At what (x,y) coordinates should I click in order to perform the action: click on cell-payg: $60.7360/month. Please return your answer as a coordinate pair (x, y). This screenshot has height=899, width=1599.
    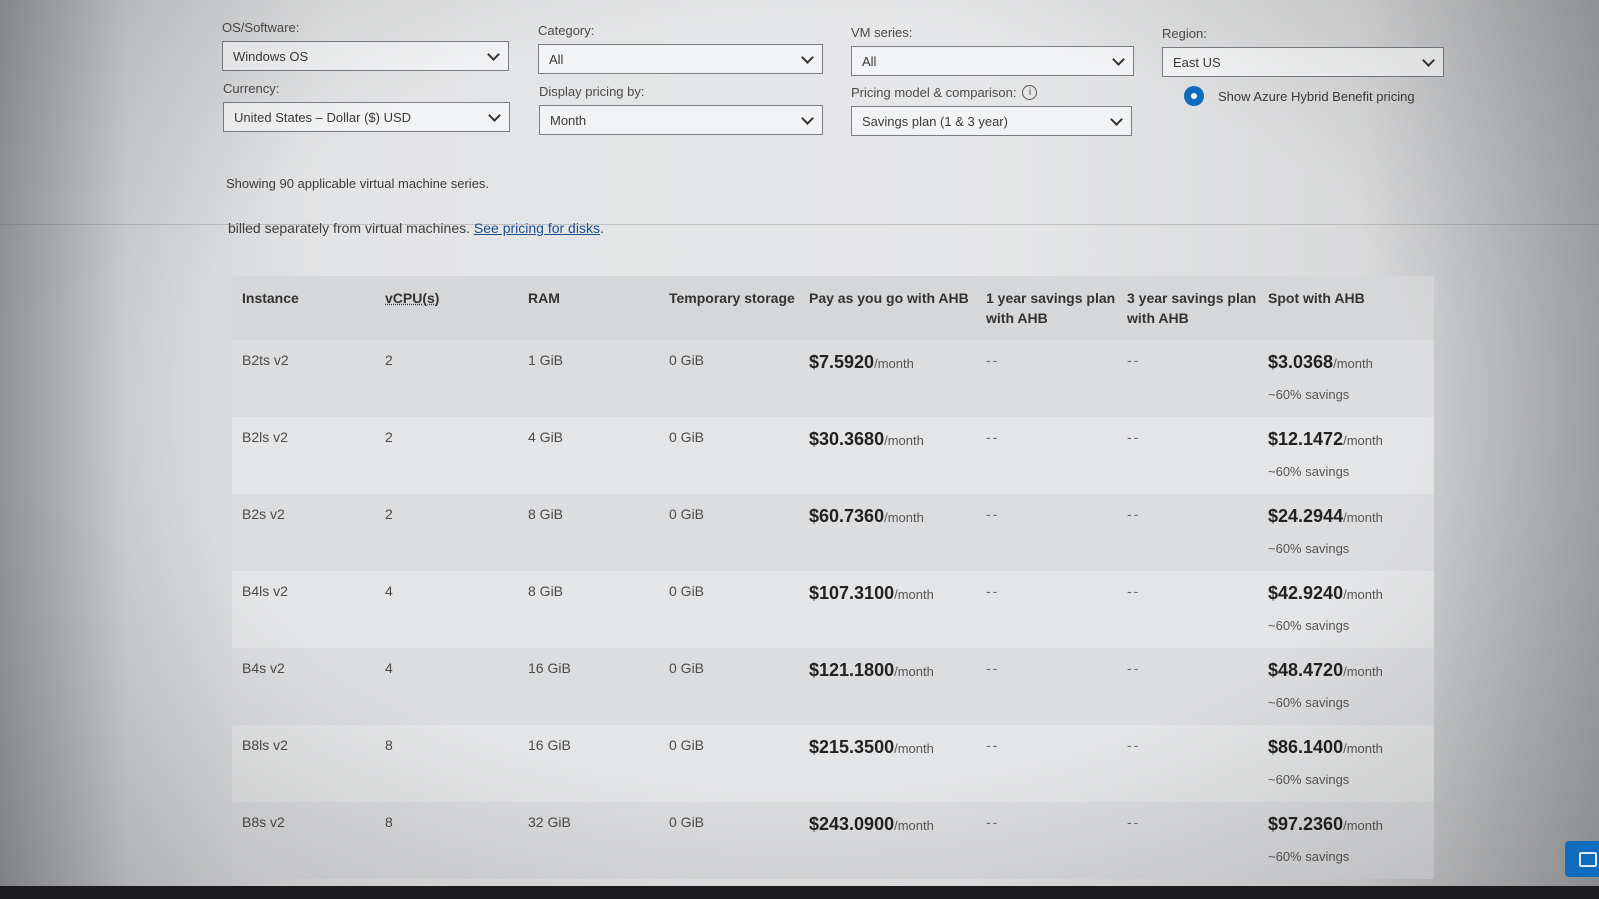
    Looking at the image, I should click on (887, 532).